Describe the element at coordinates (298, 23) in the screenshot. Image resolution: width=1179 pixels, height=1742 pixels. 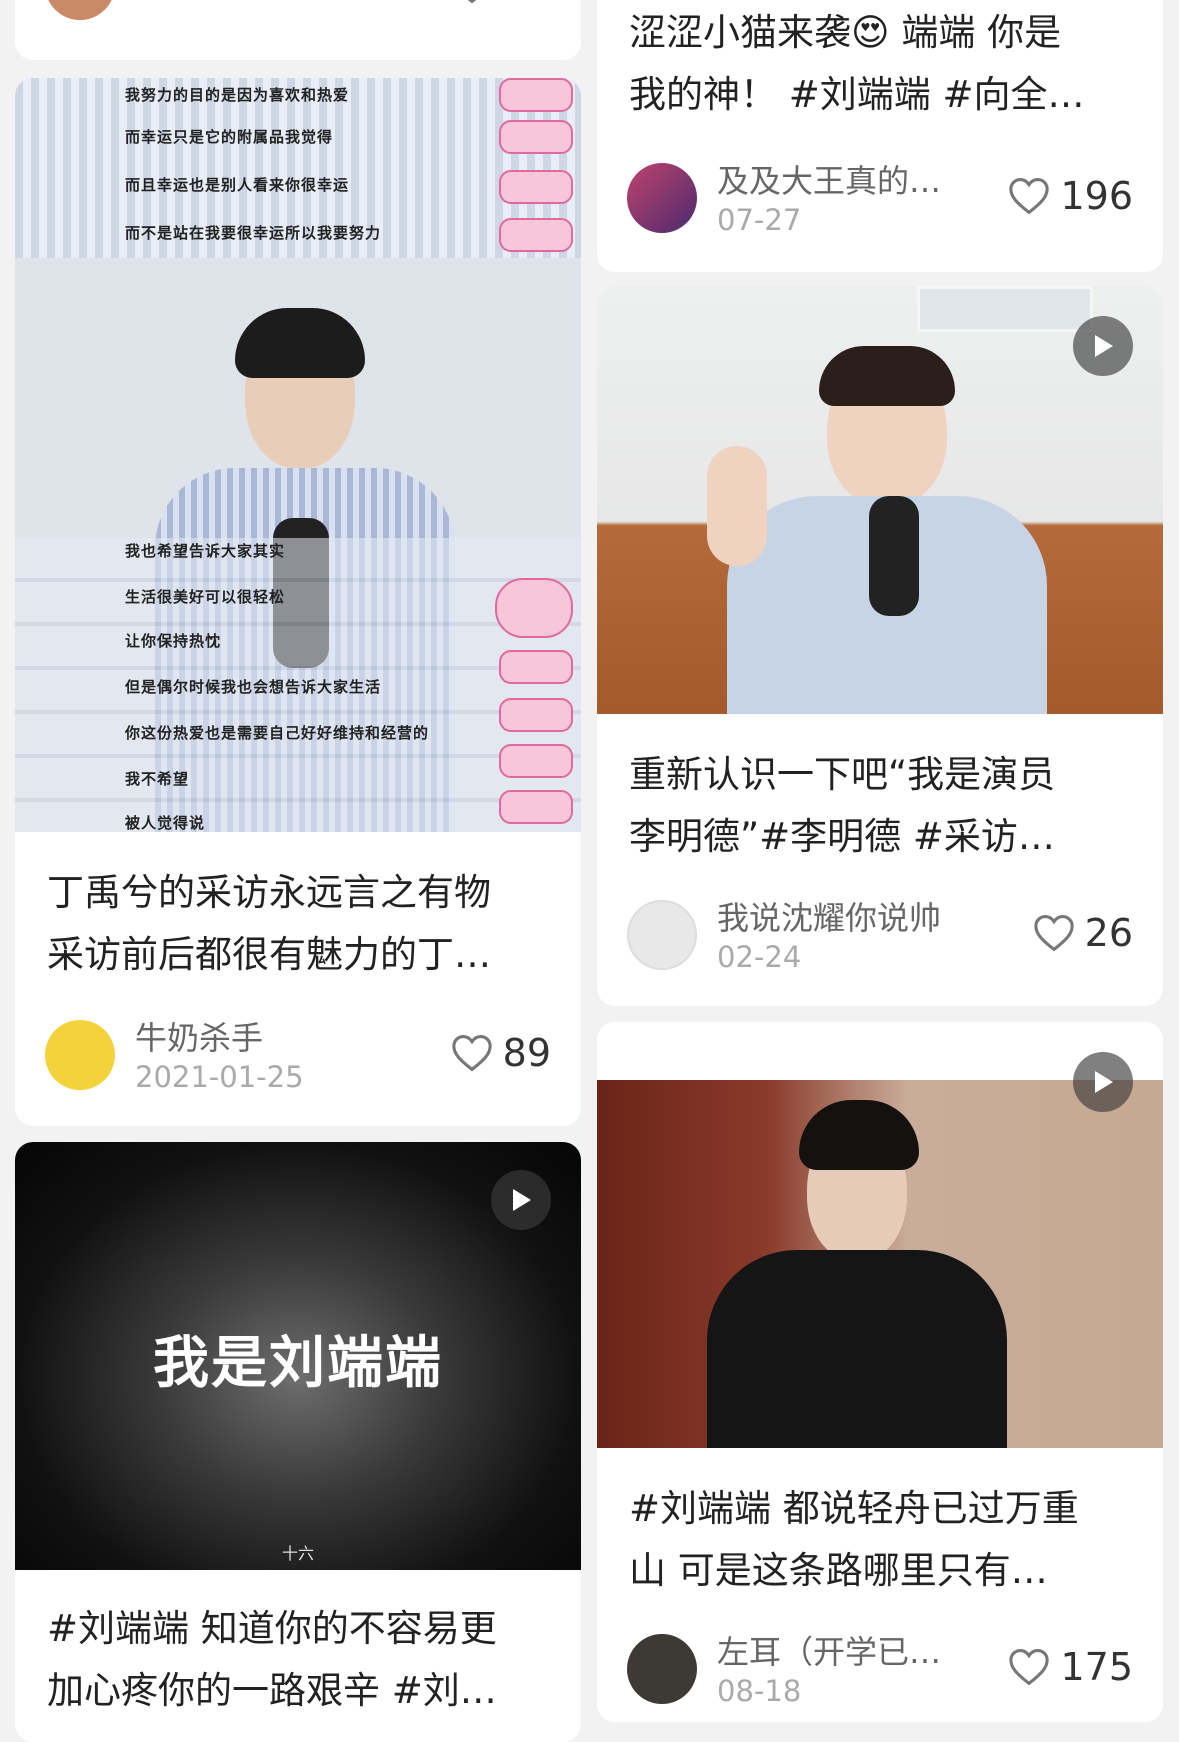
I see `card-meta: 2021-09-16 30` at that location.